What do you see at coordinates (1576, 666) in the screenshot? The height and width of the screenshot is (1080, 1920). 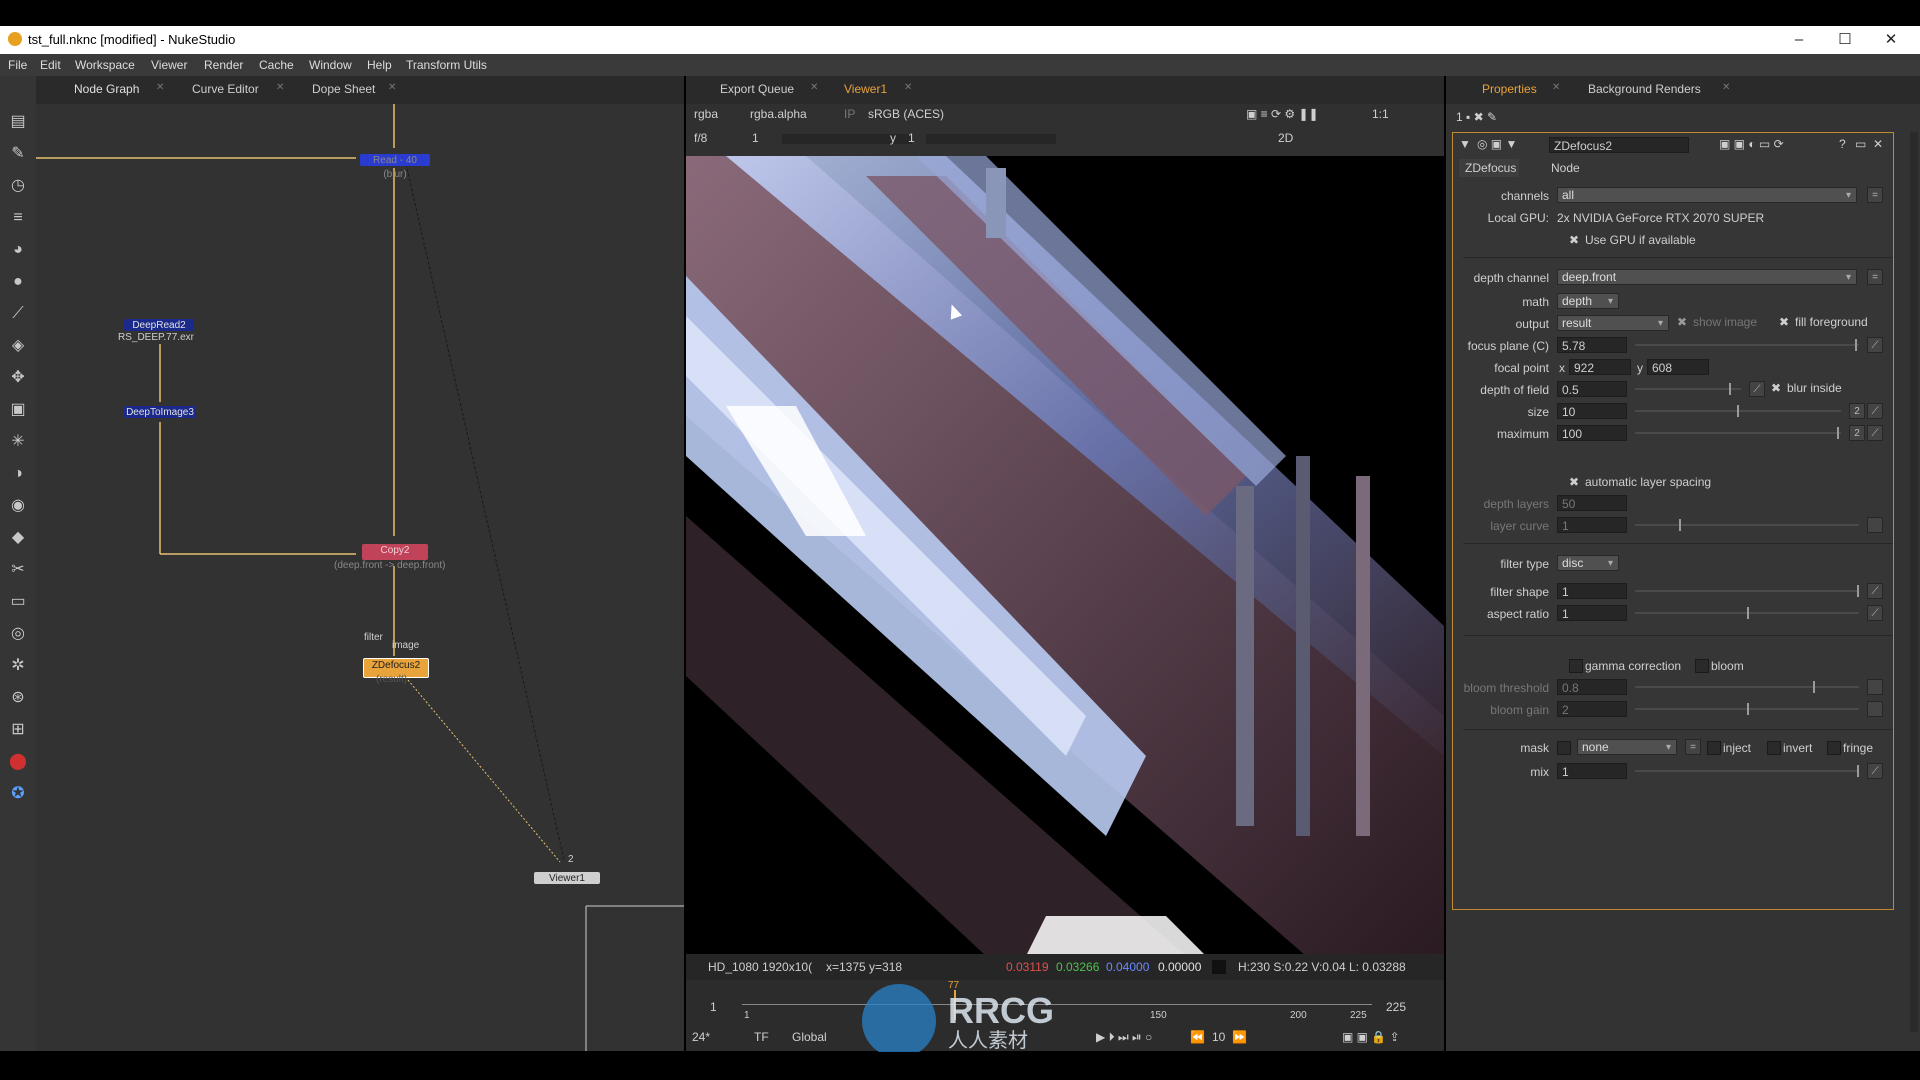 I see `gamma-correction-checkbox` at bounding box center [1576, 666].